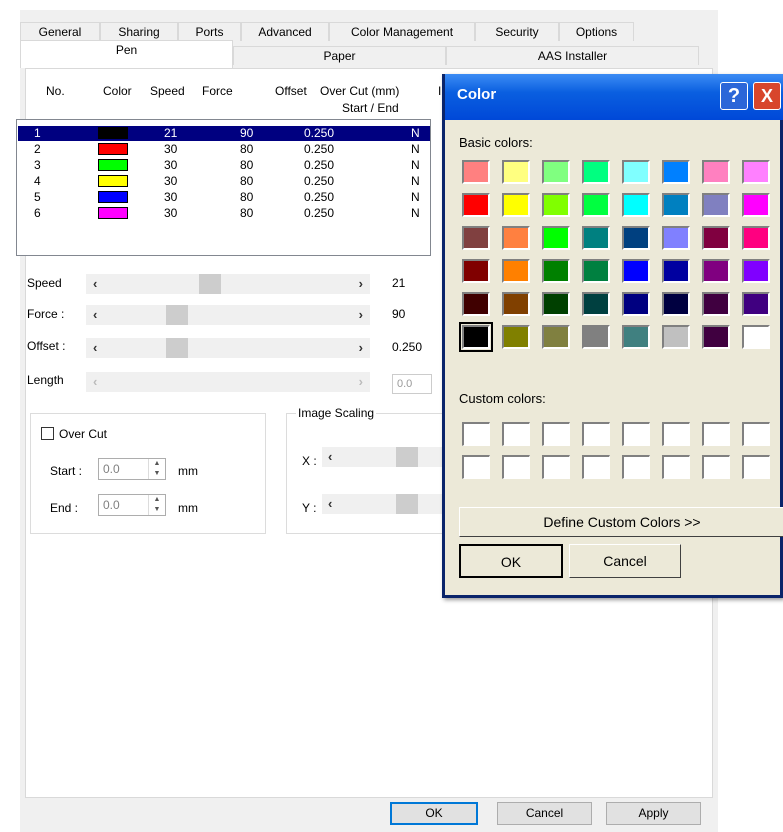  Describe the element at coordinates (228, 348) in the screenshot. I see `offset-slider: ‹ ›` at that location.